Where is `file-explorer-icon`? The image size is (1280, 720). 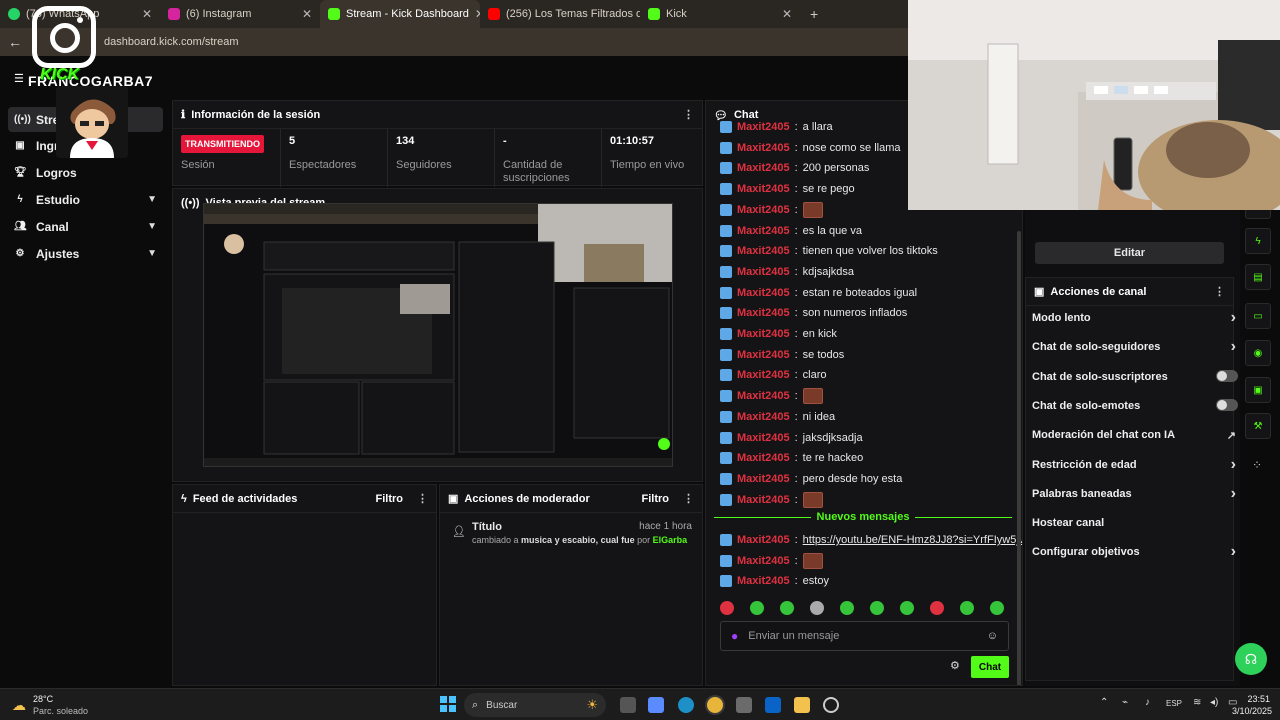
file-explorer-icon is located at coordinates (802, 705).